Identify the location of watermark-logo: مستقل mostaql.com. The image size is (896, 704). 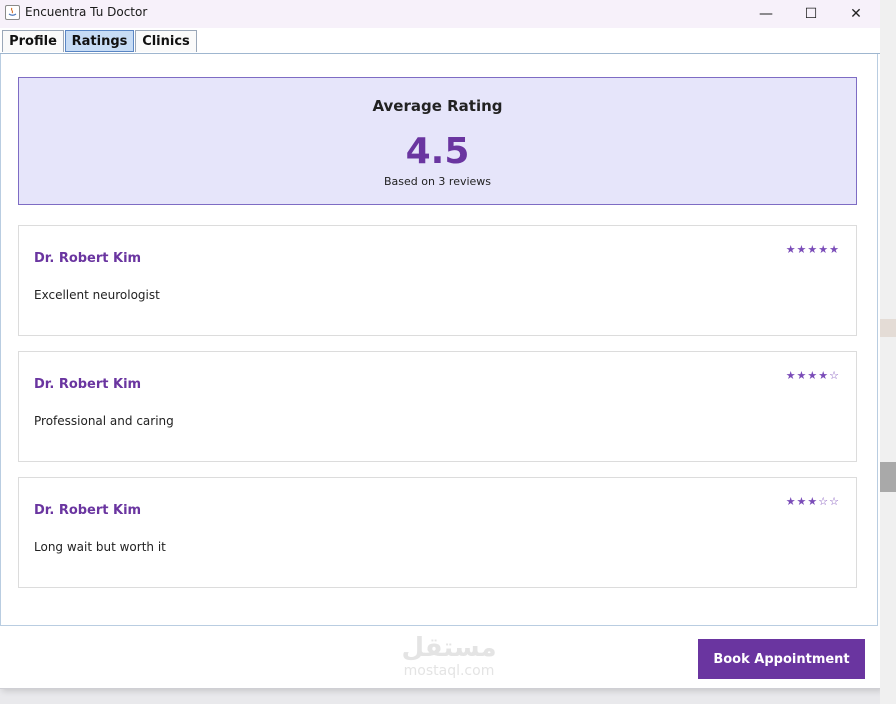
(449, 659).